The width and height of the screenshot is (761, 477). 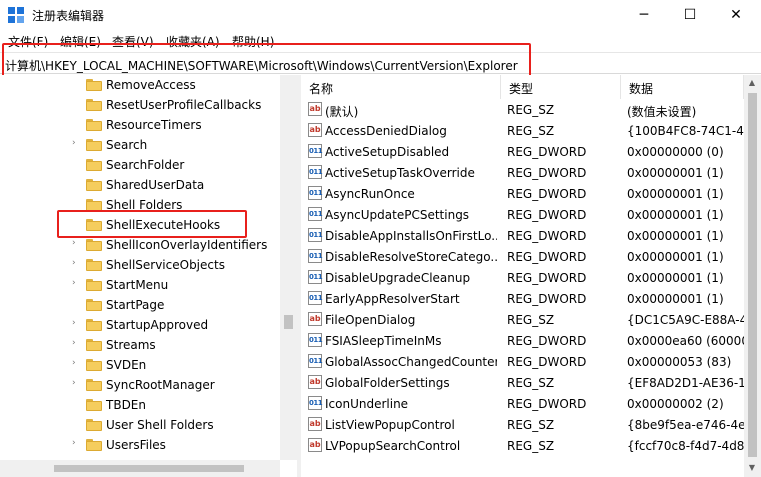 What do you see at coordinates (561, 87) in the screenshot?
I see `column-header-type: 类型` at bounding box center [561, 87].